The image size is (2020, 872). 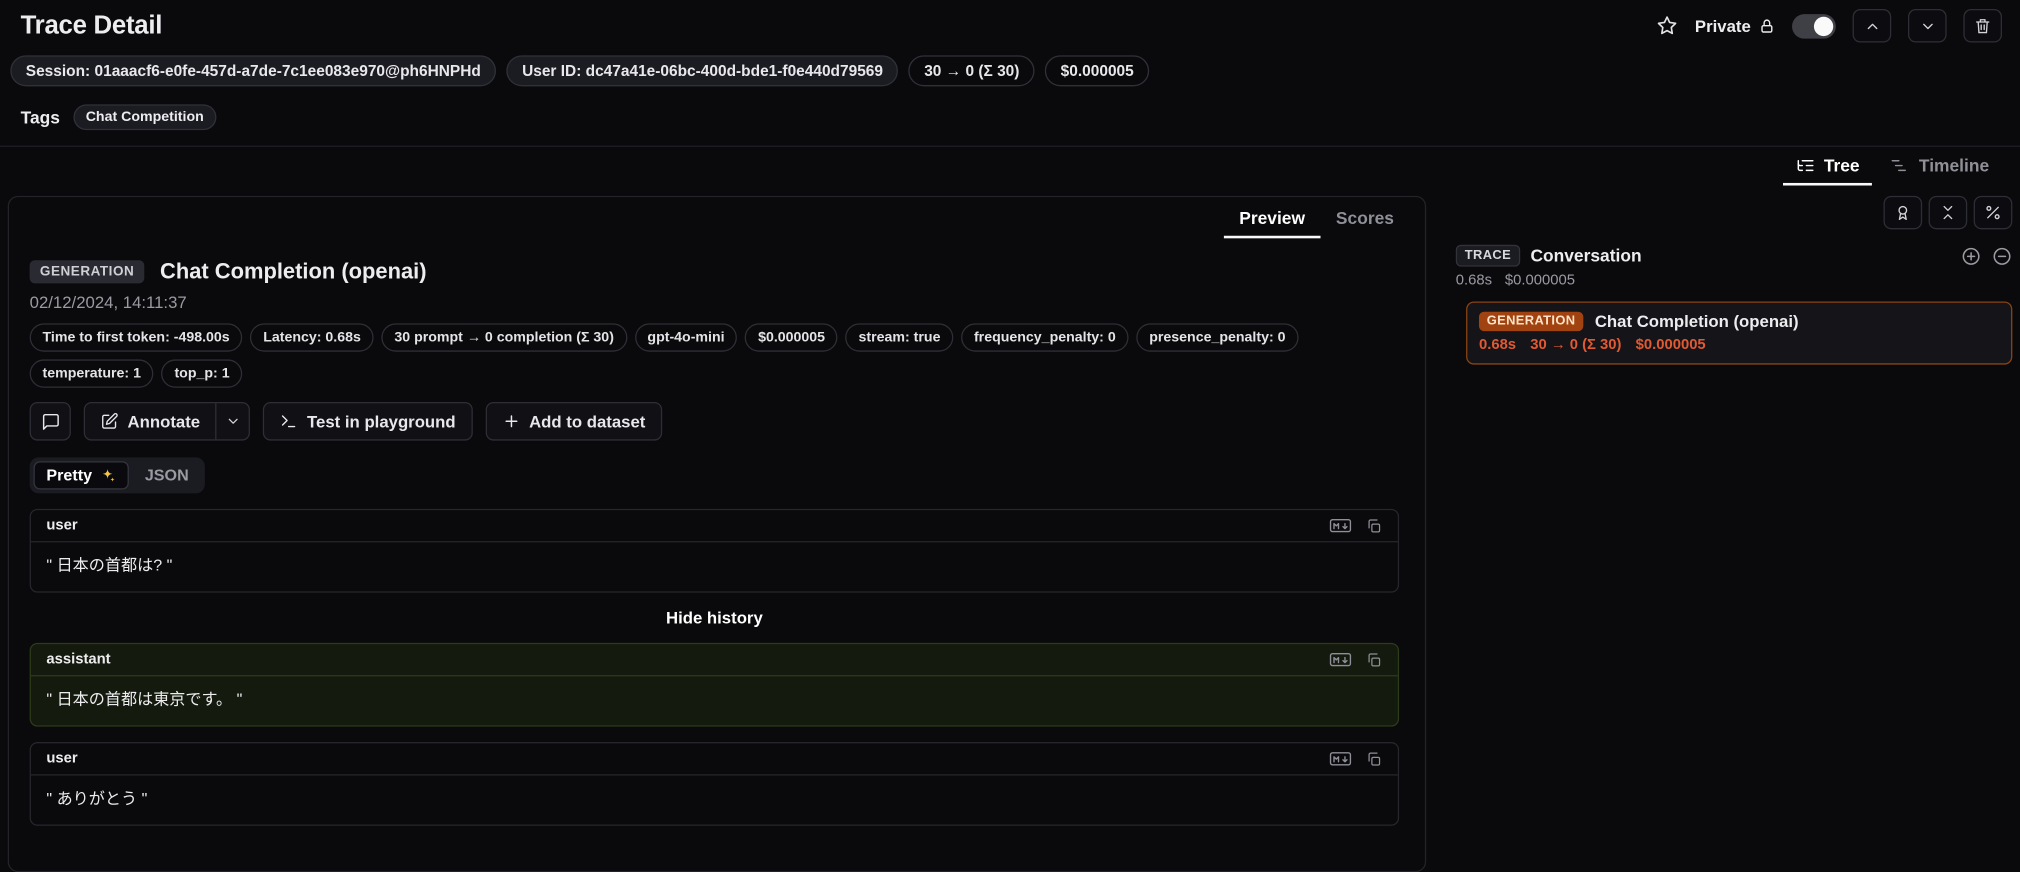 What do you see at coordinates (109, 474) in the screenshot?
I see `sparkles-icon` at bounding box center [109, 474].